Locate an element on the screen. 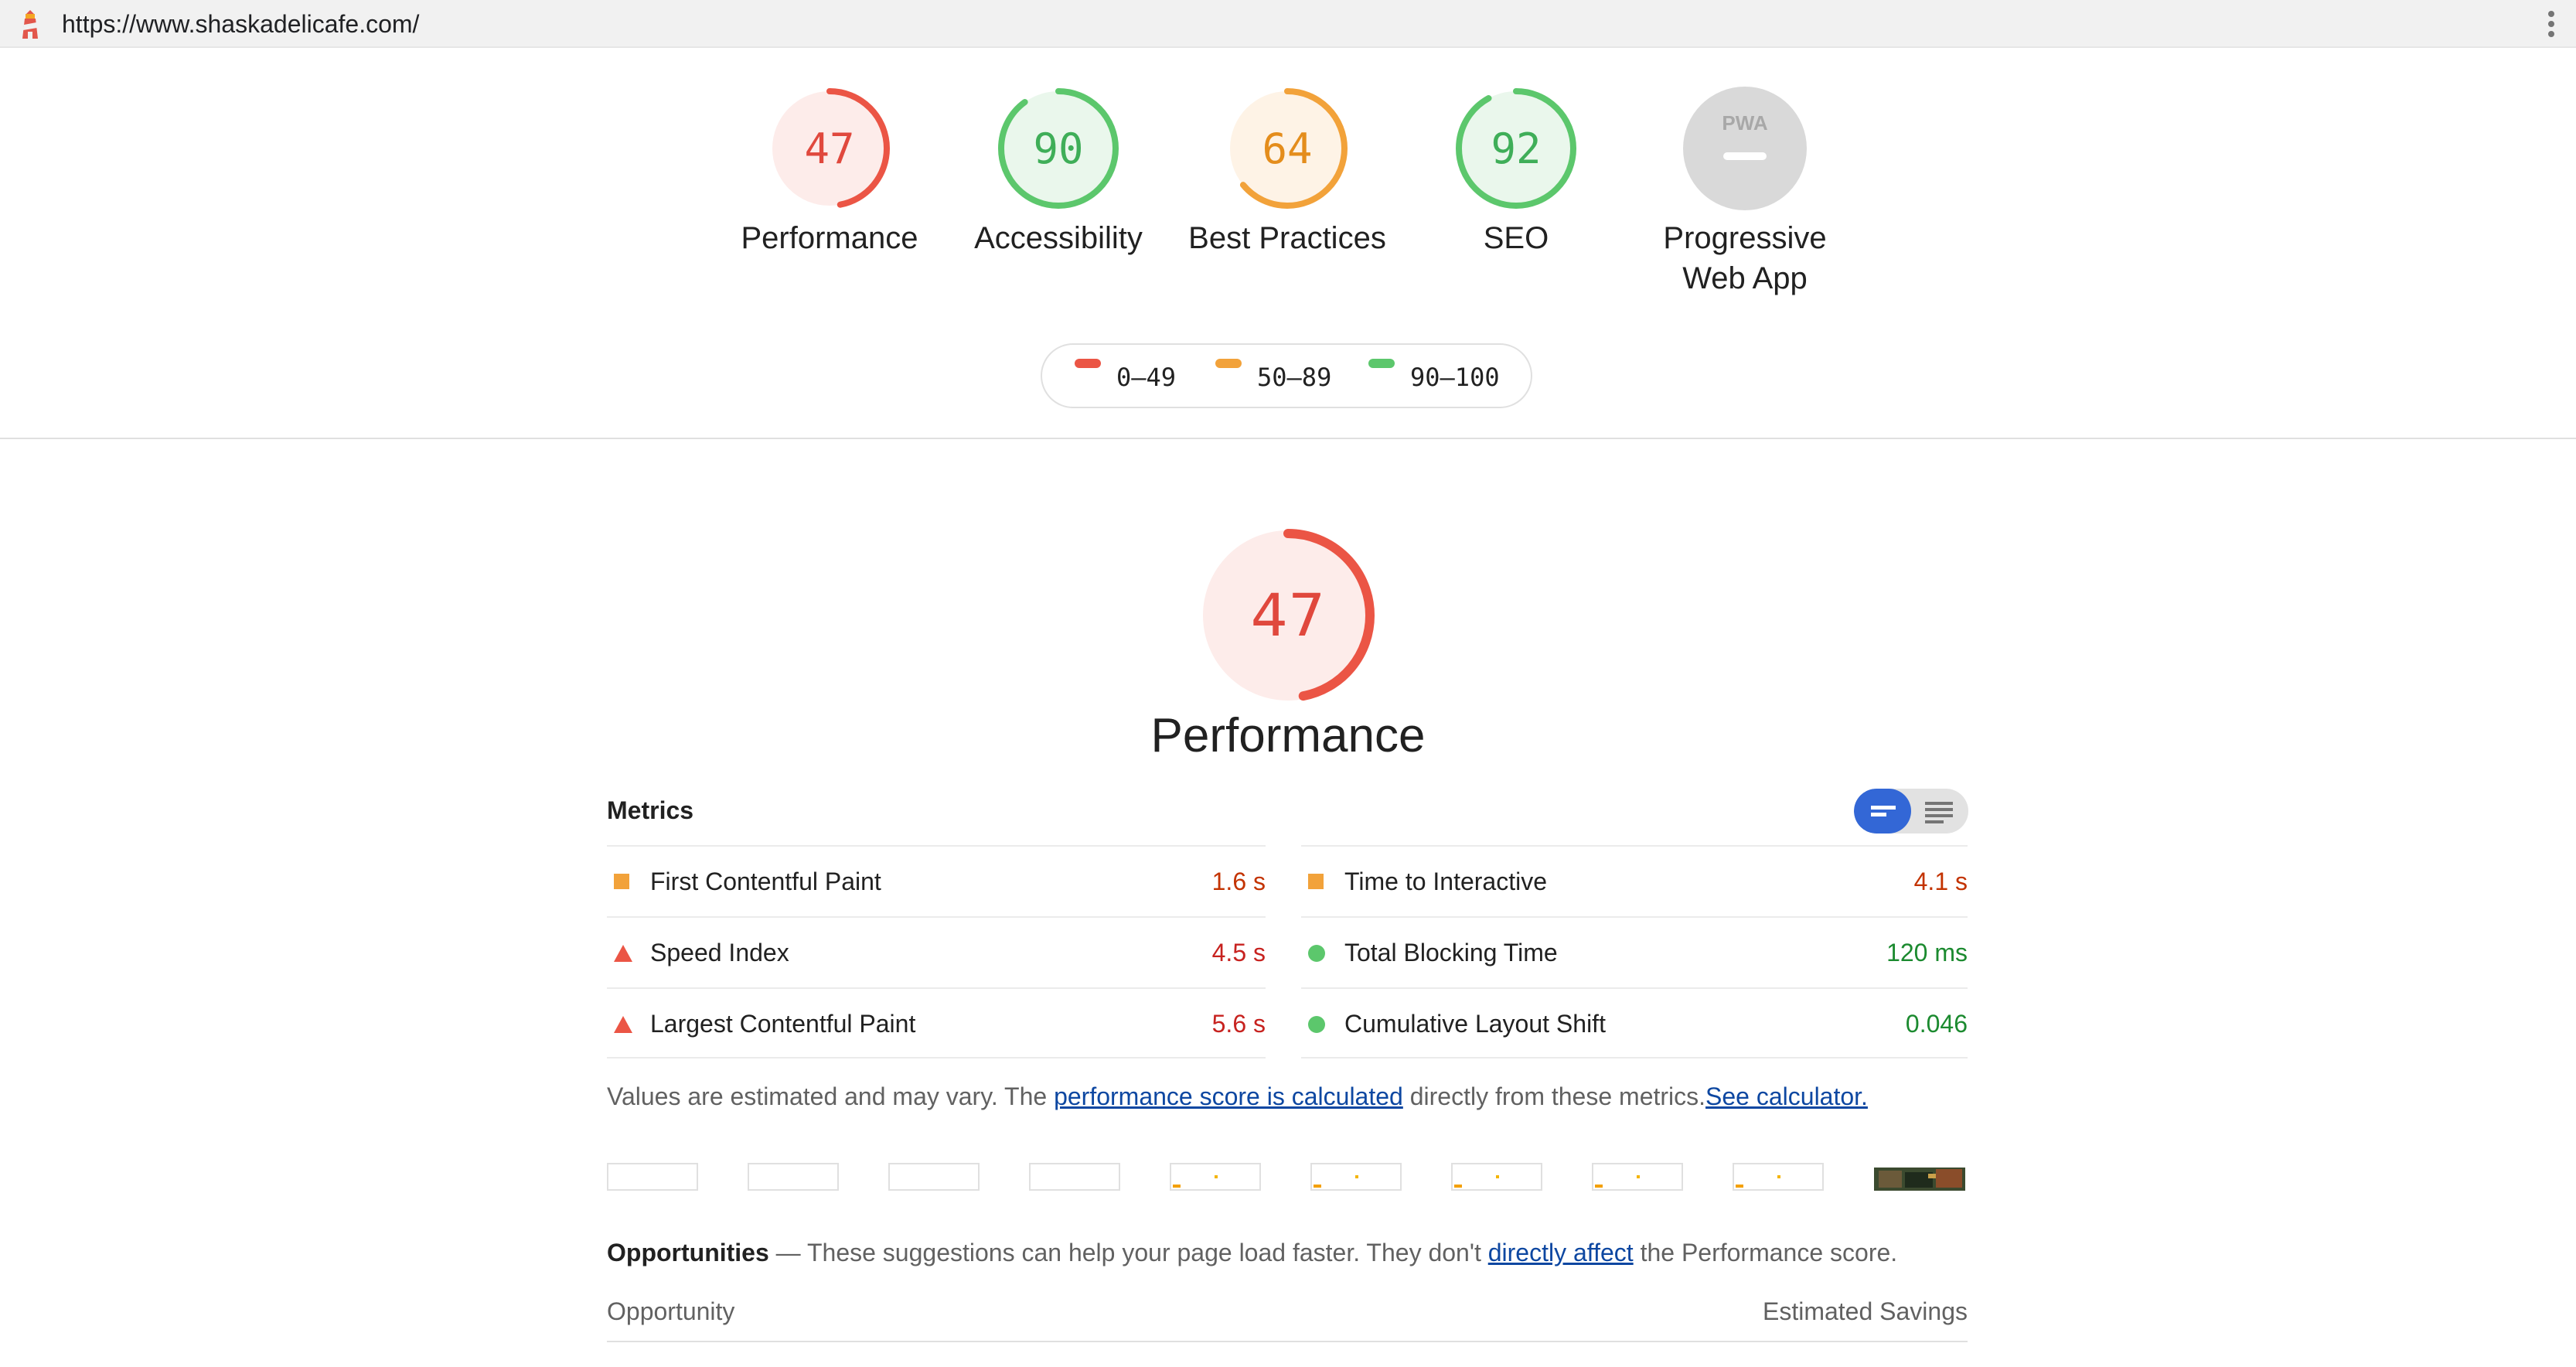 This screenshot has width=2576, height=1367. opportunity-column-header: Opportunity is located at coordinates (671, 1311).